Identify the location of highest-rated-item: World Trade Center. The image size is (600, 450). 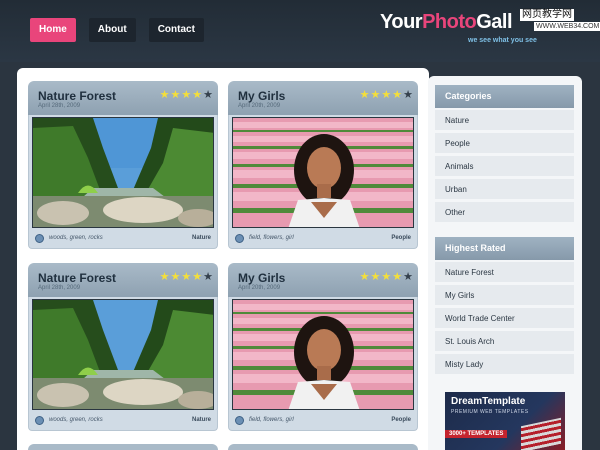
(504, 318).